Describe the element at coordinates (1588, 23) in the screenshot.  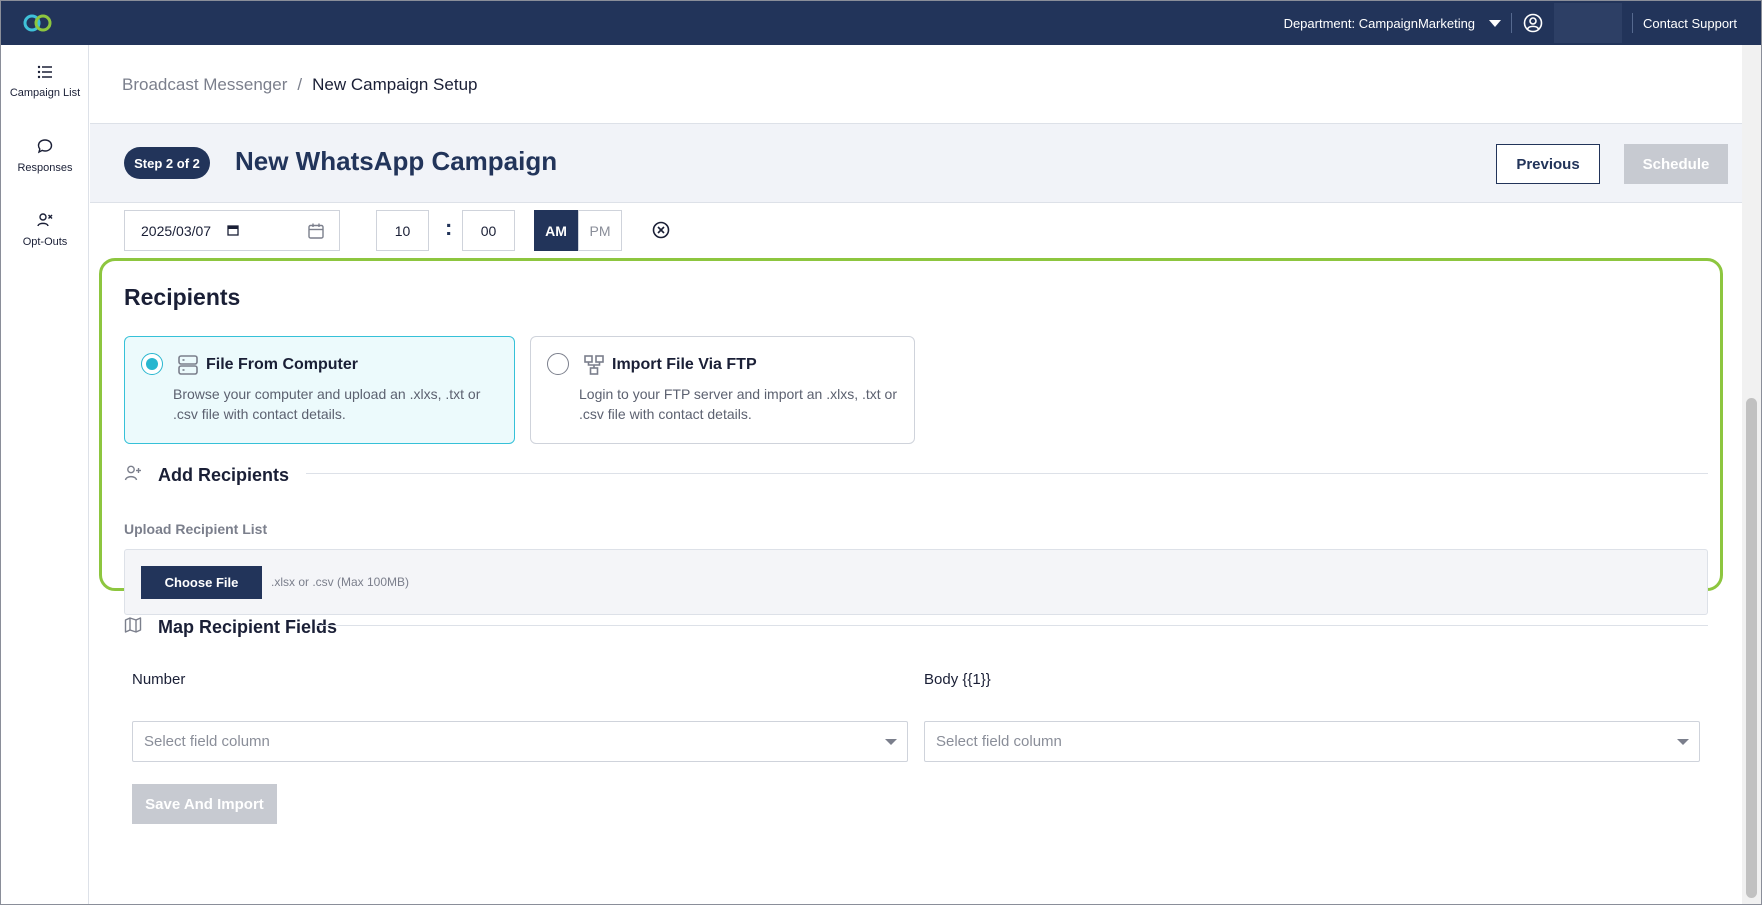
I see `user-name-pill` at that location.